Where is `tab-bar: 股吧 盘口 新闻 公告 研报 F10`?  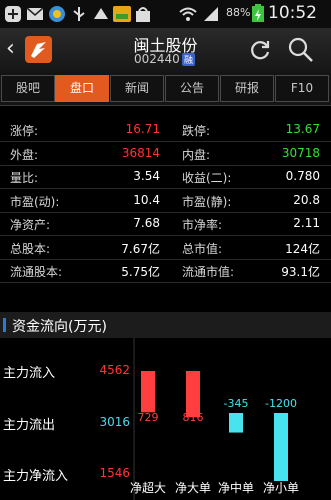 tab-bar: 股吧 盘口 新闻 公告 研报 F10 is located at coordinates (165, 89).